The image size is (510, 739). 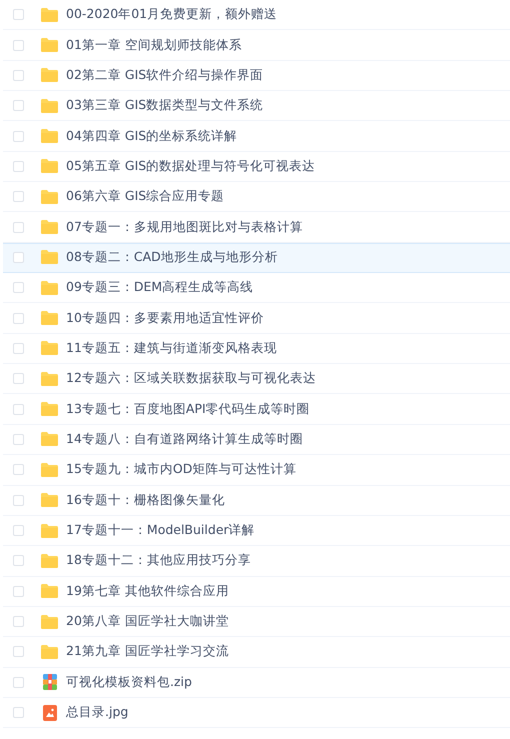 I want to click on file-name: 07专题一：多规用地图斑比对与表格计算, so click(x=184, y=227).